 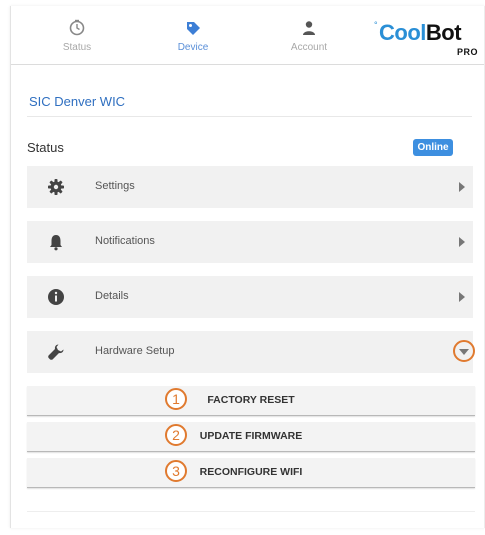 I want to click on wrench-icon, so click(x=56, y=352).